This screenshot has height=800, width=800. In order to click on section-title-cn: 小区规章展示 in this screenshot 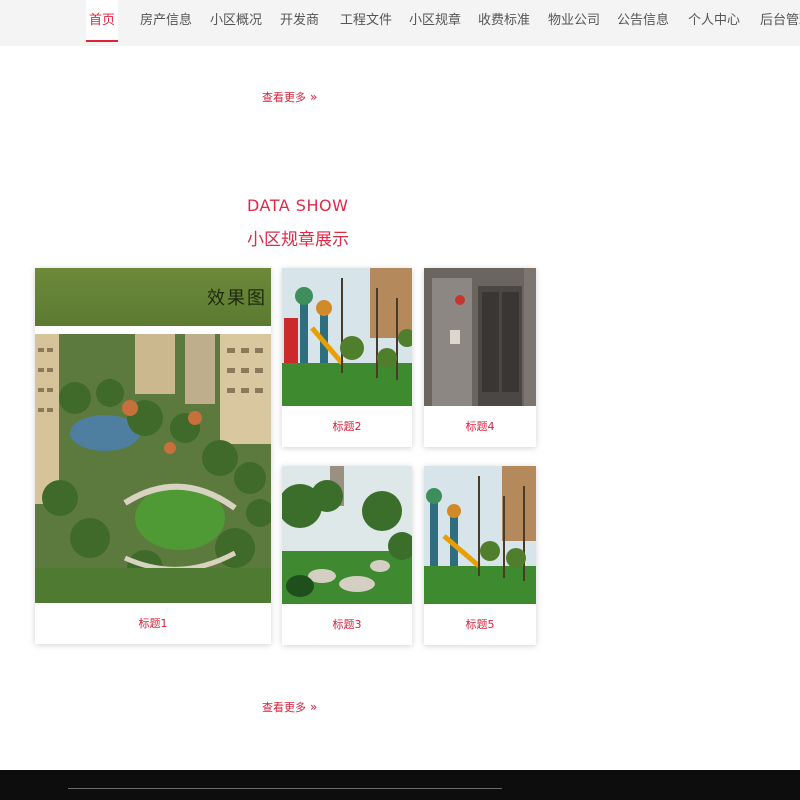, I will do `click(298, 240)`.